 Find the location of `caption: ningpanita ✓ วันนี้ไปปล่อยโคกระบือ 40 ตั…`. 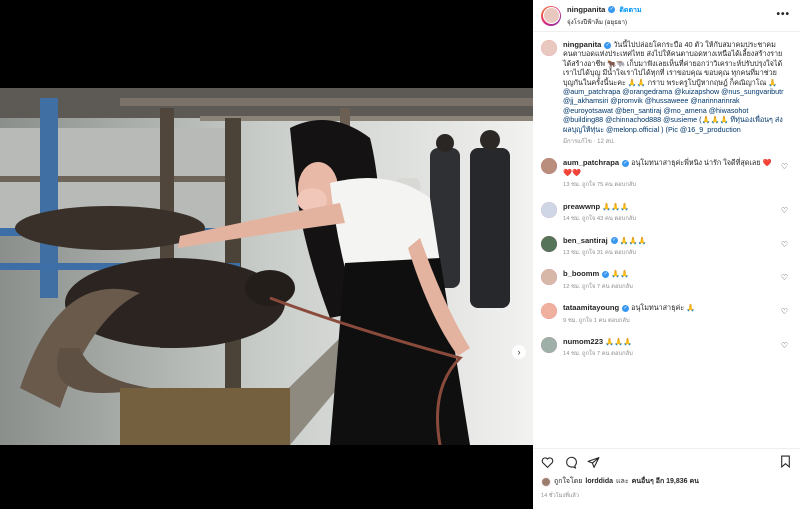

caption: ningpanita ✓ วันนี้ไปปล่อยโคกระบือ 40 ตั… is located at coordinates (666, 93).